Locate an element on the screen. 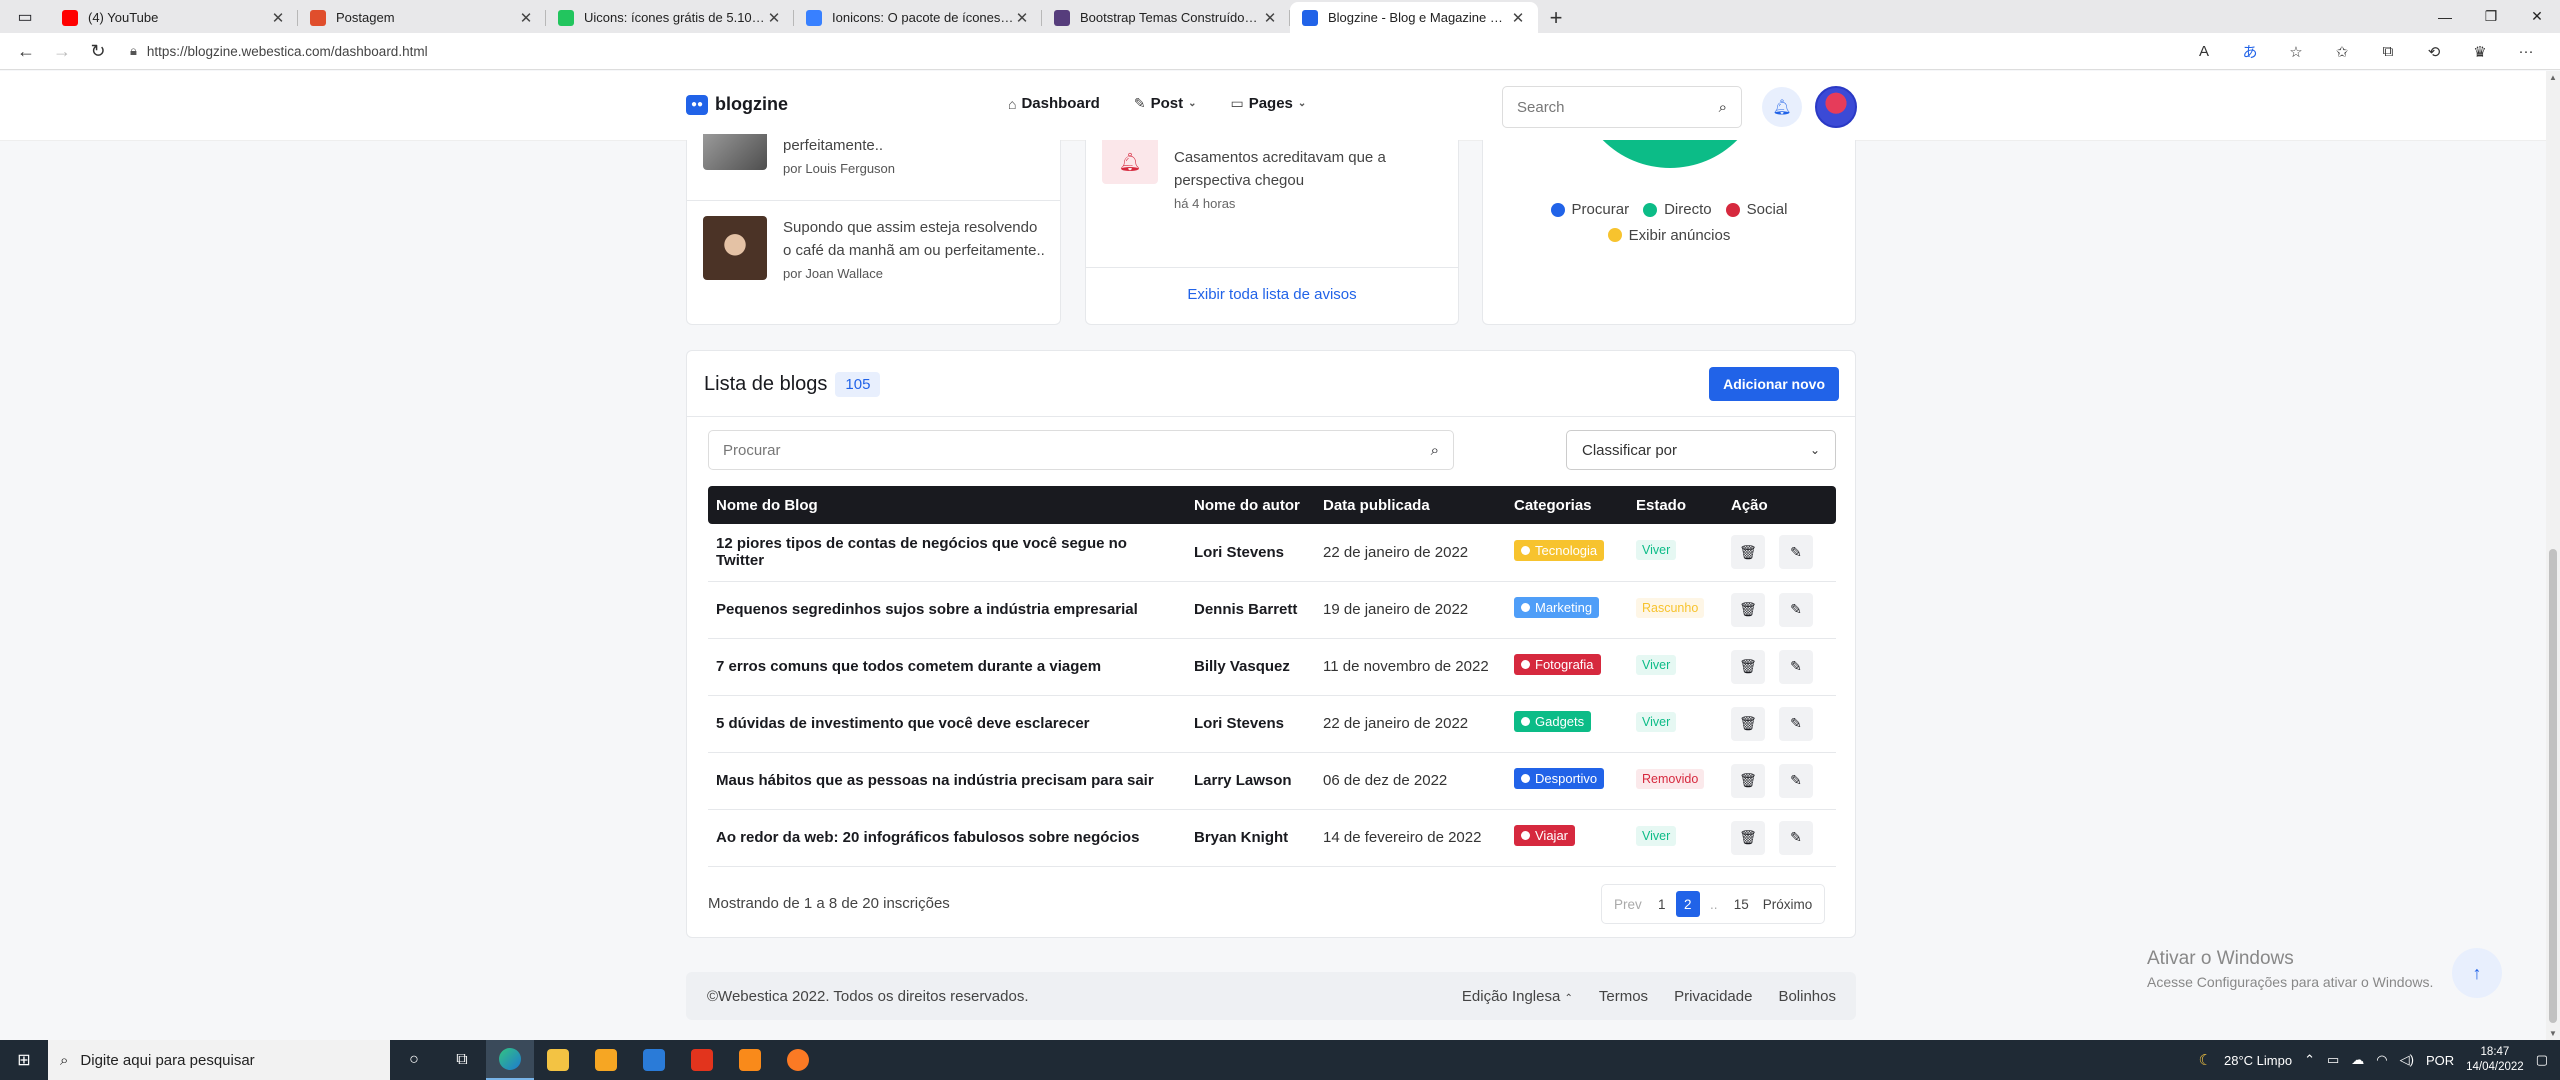 This screenshot has height=1080, width=2560. cloud-icon: ☁ is located at coordinates (2357, 1060).